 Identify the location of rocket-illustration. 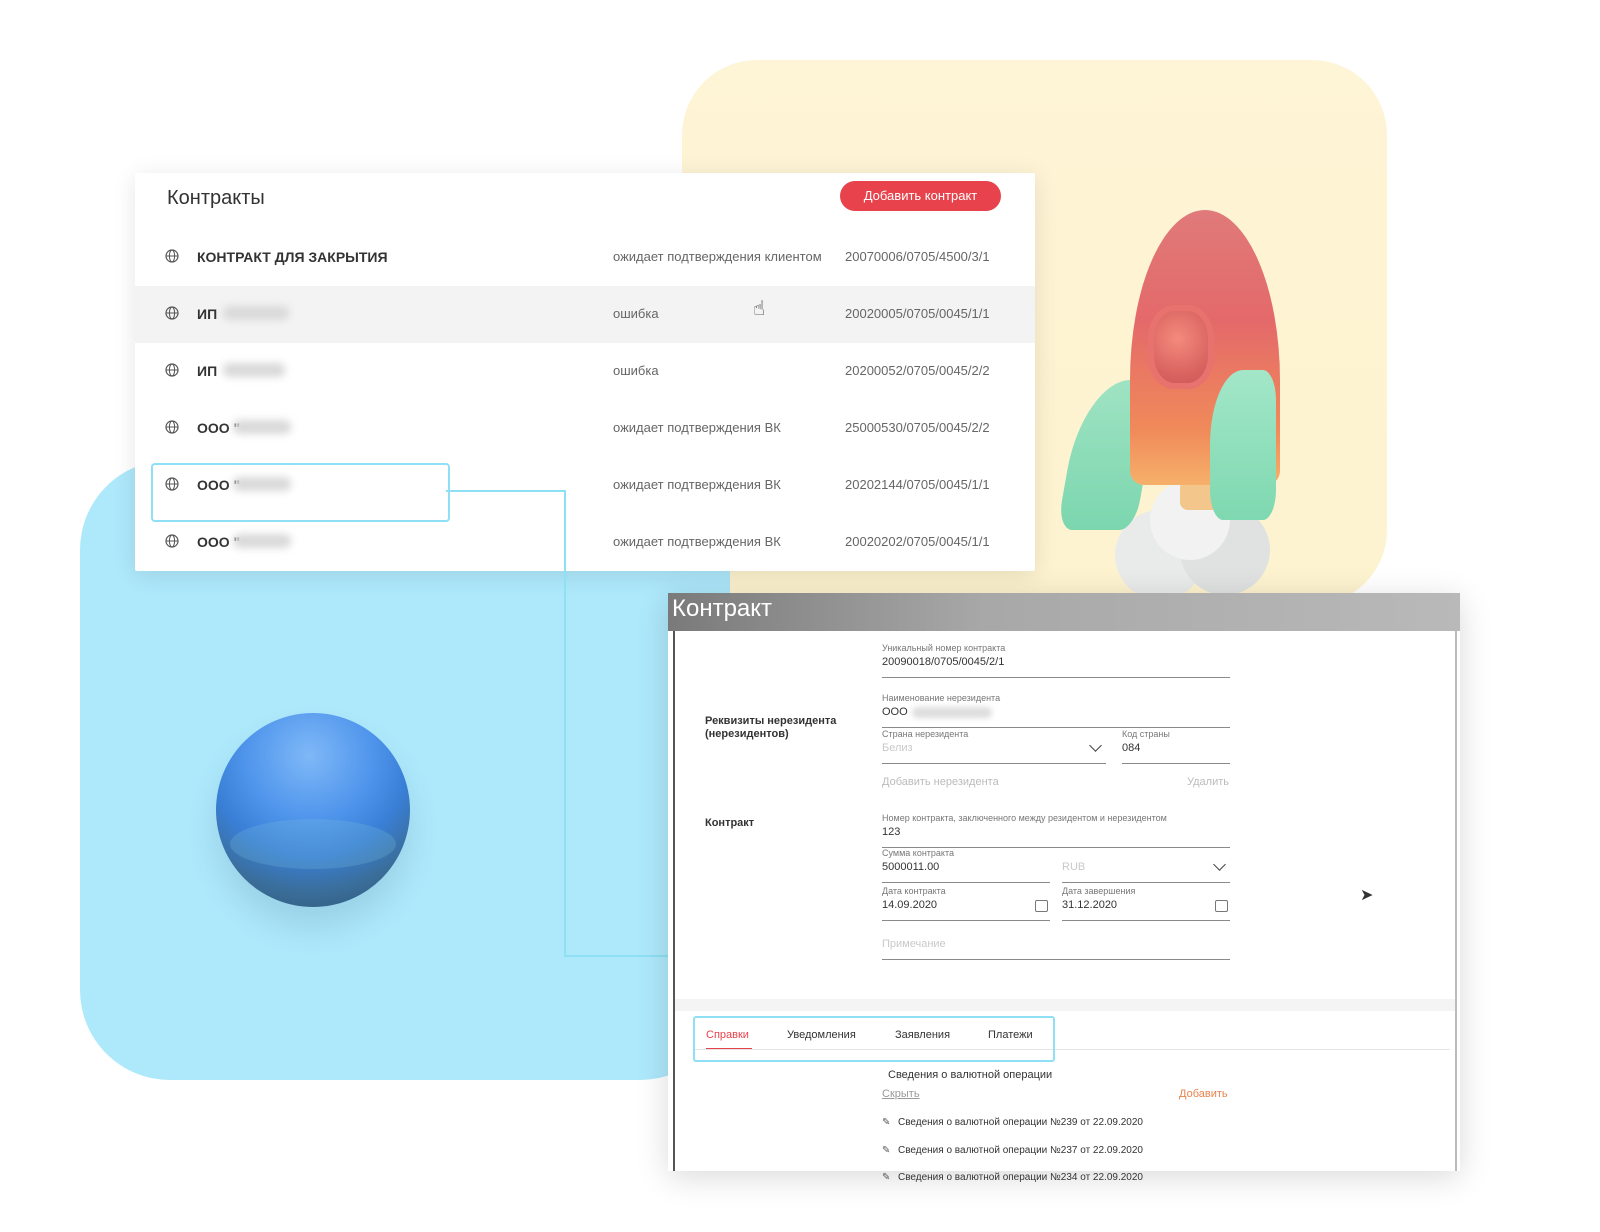
(1193, 405).